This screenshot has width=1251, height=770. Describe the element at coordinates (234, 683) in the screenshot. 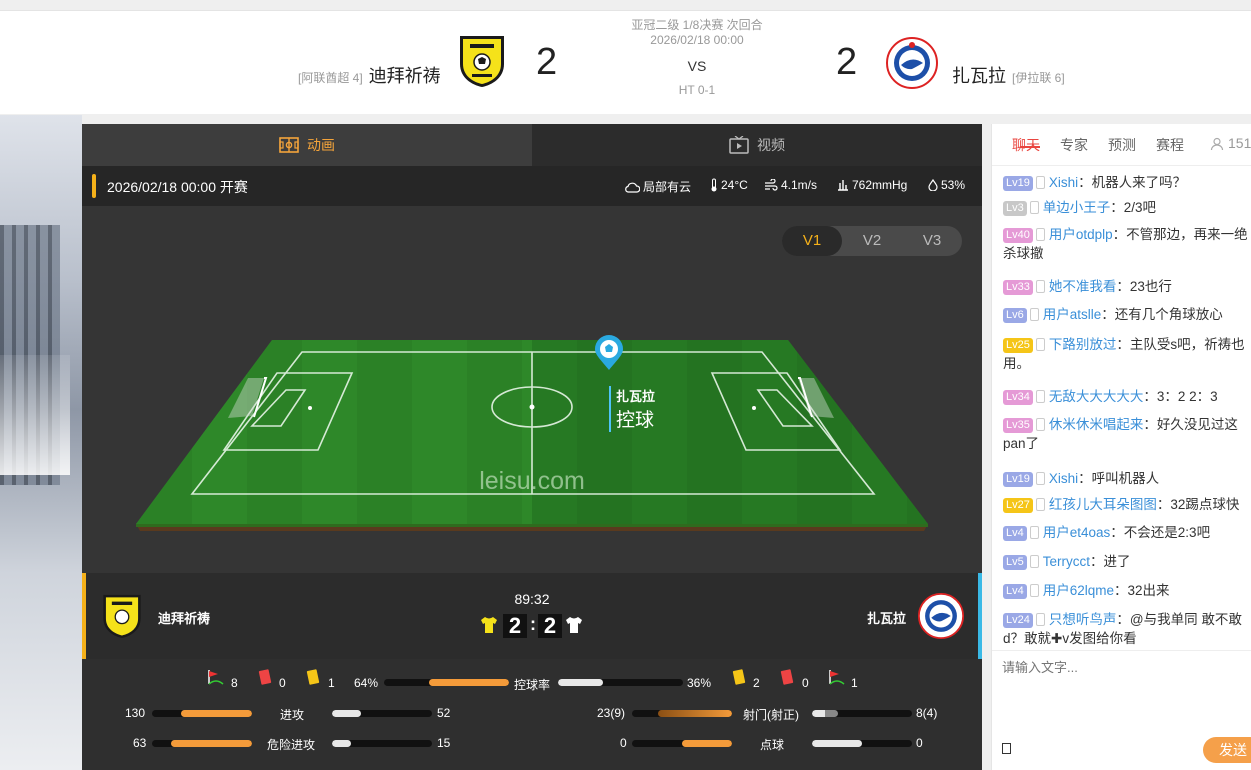

I see `home-corners: 8` at that location.